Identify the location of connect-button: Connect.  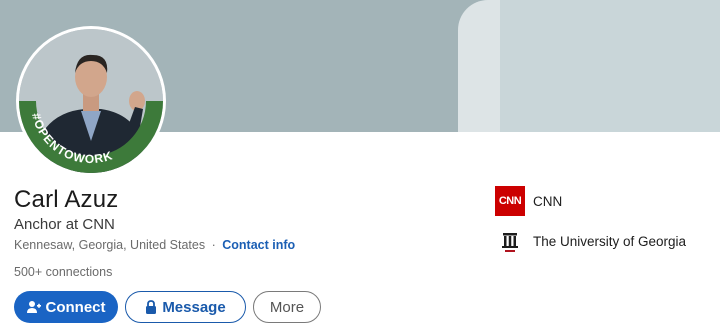
(66, 307).